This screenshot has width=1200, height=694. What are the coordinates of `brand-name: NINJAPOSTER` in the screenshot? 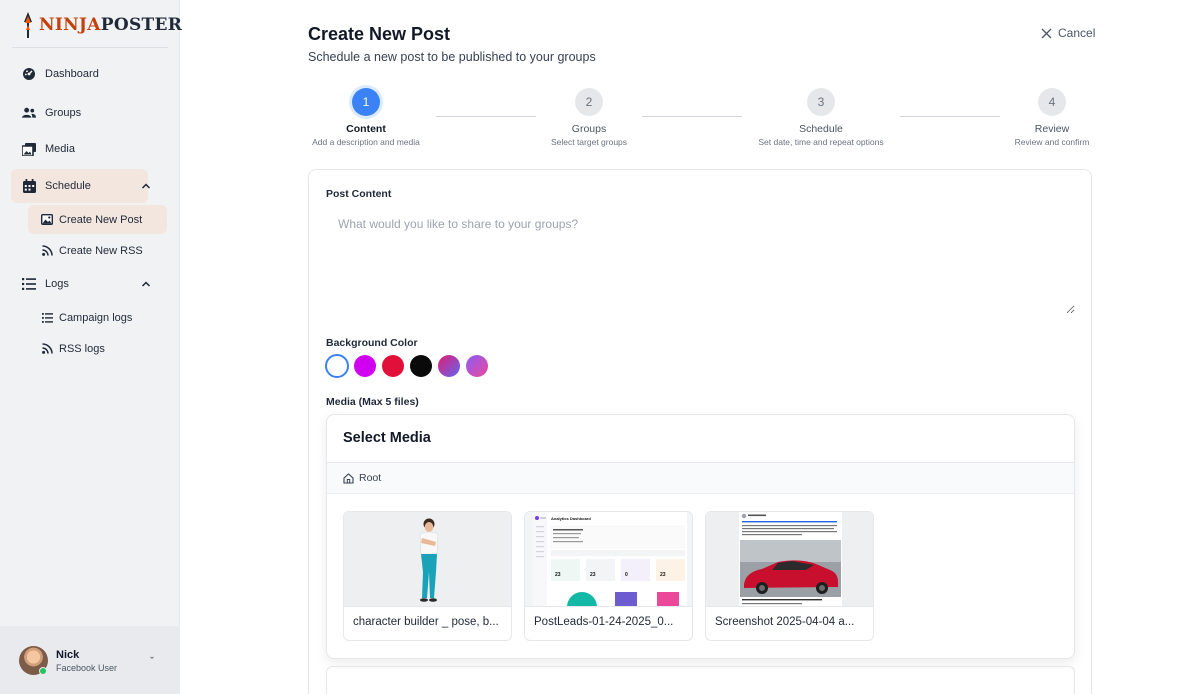 It's located at (111, 25).